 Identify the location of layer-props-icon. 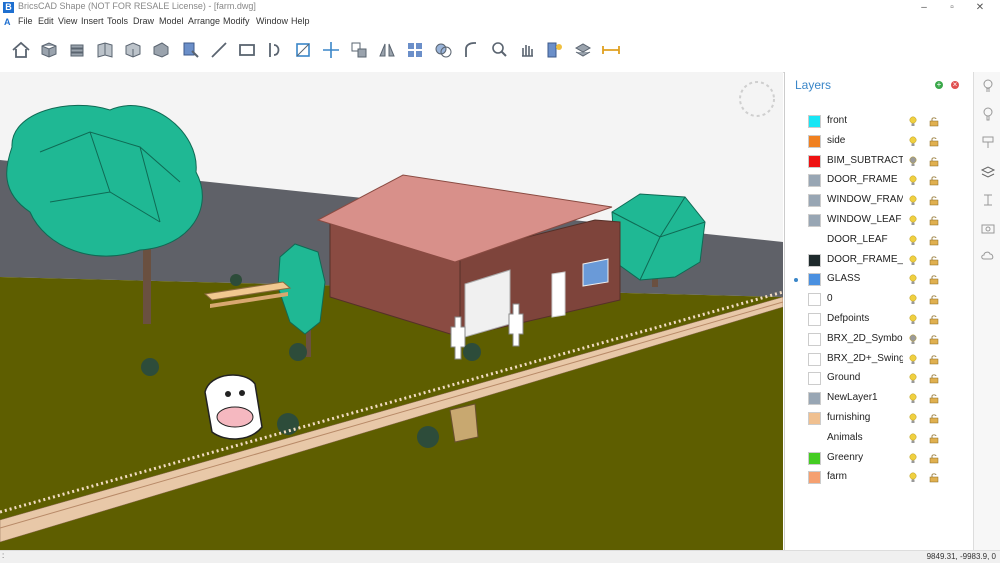
(555, 50).